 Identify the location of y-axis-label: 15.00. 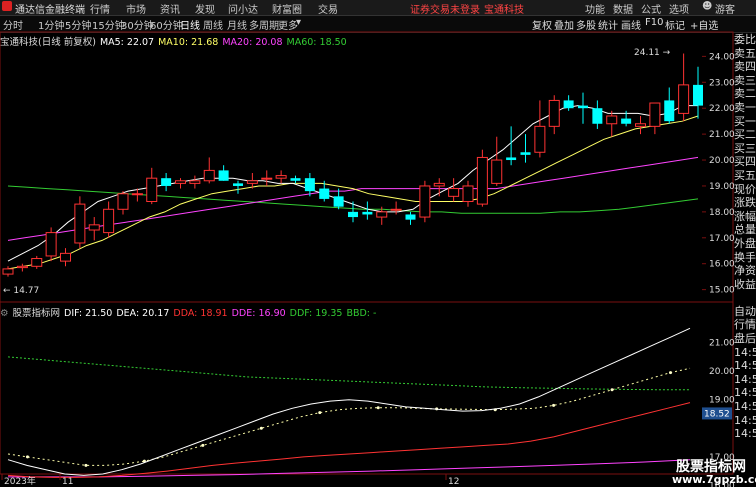
(722, 291).